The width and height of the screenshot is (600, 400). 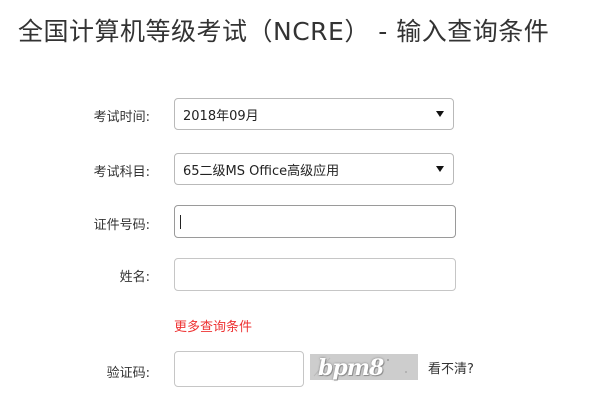 What do you see at coordinates (121, 172) in the screenshot?
I see `exam-subject-label: 考试科目:` at bounding box center [121, 172].